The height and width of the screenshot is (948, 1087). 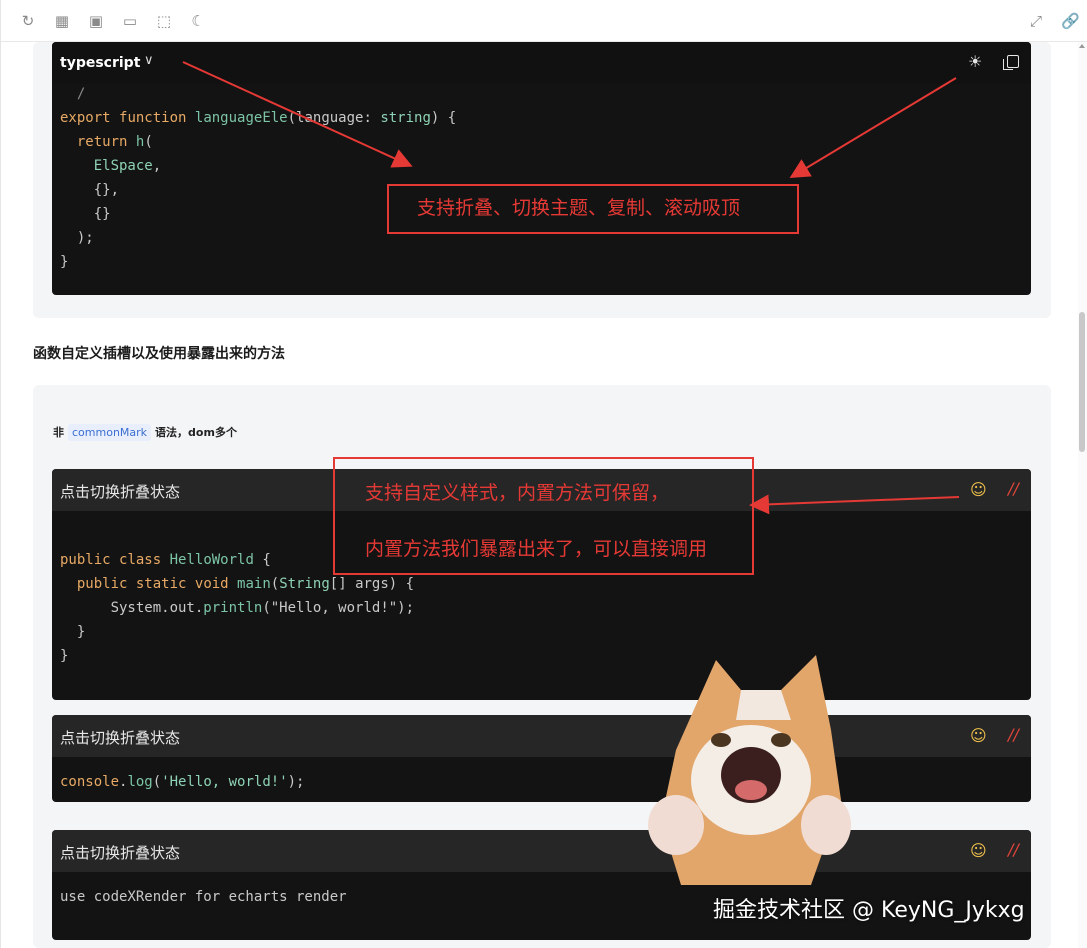 What do you see at coordinates (62, 21) in the screenshot?
I see `grid-icon: ▦` at bounding box center [62, 21].